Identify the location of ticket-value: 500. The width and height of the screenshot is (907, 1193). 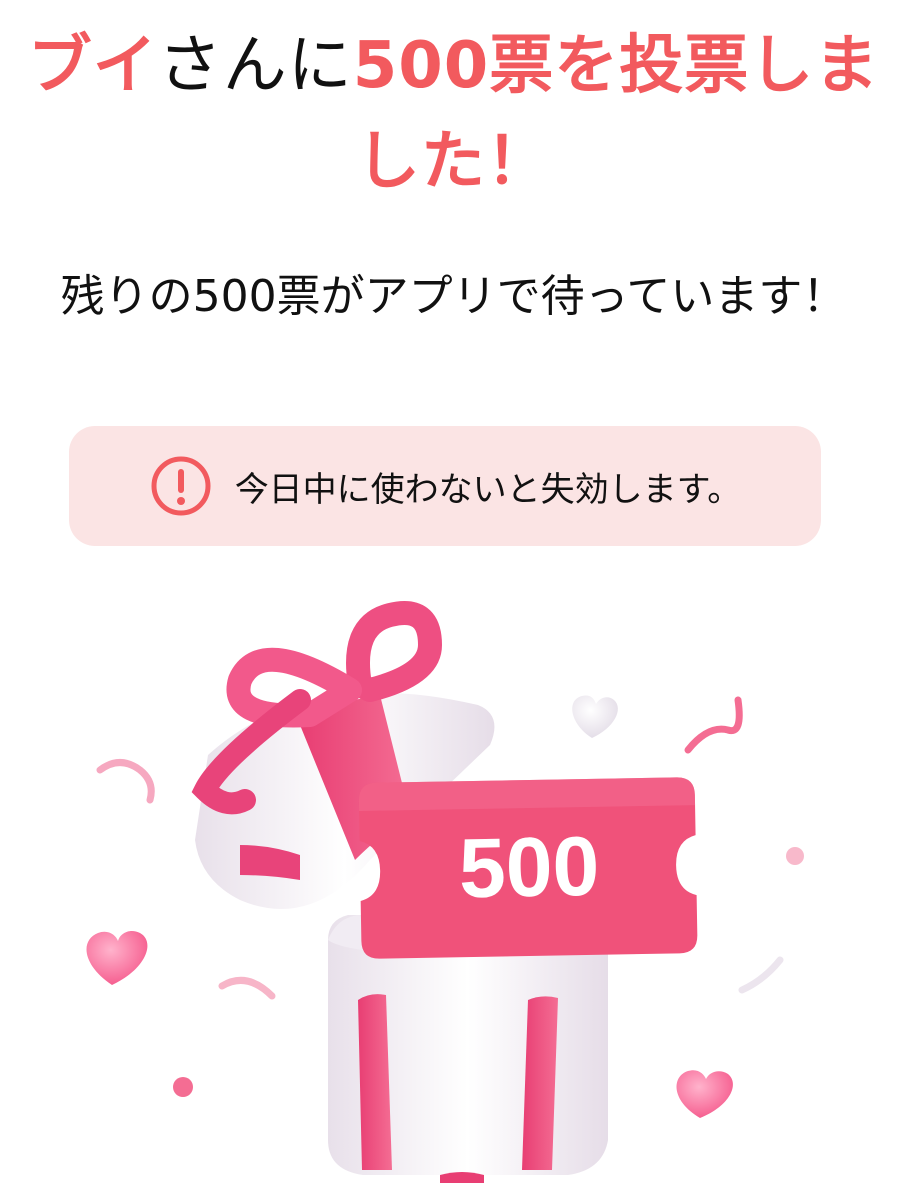
(529, 867).